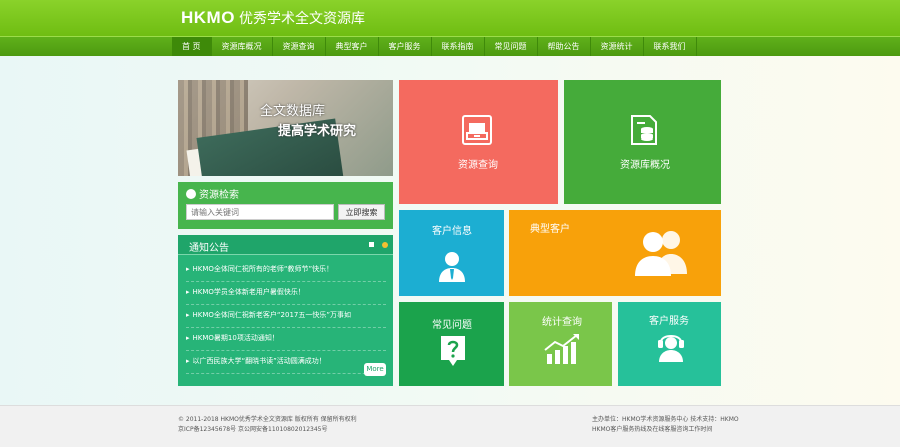  I want to click on nav-item-customer-service: 客户服务, so click(405, 46).